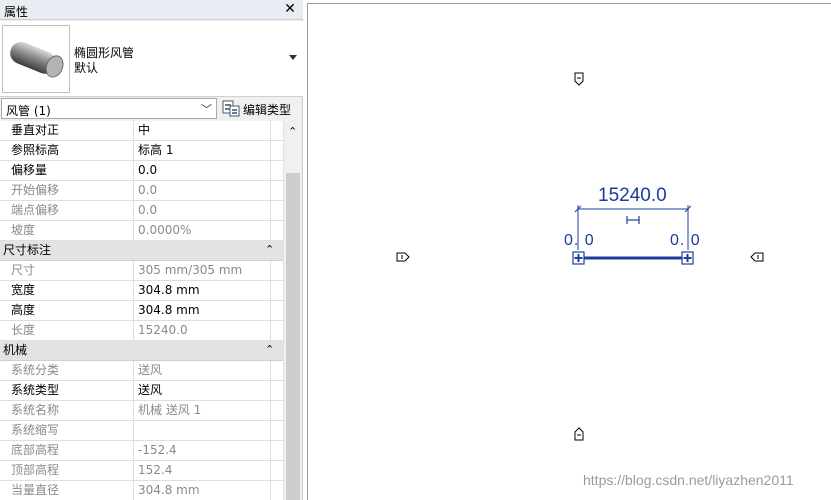 The image size is (831, 500). Describe the element at coordinates (579, 434) in the screenshot. I see `section-marker-bottom-icon` at that location.